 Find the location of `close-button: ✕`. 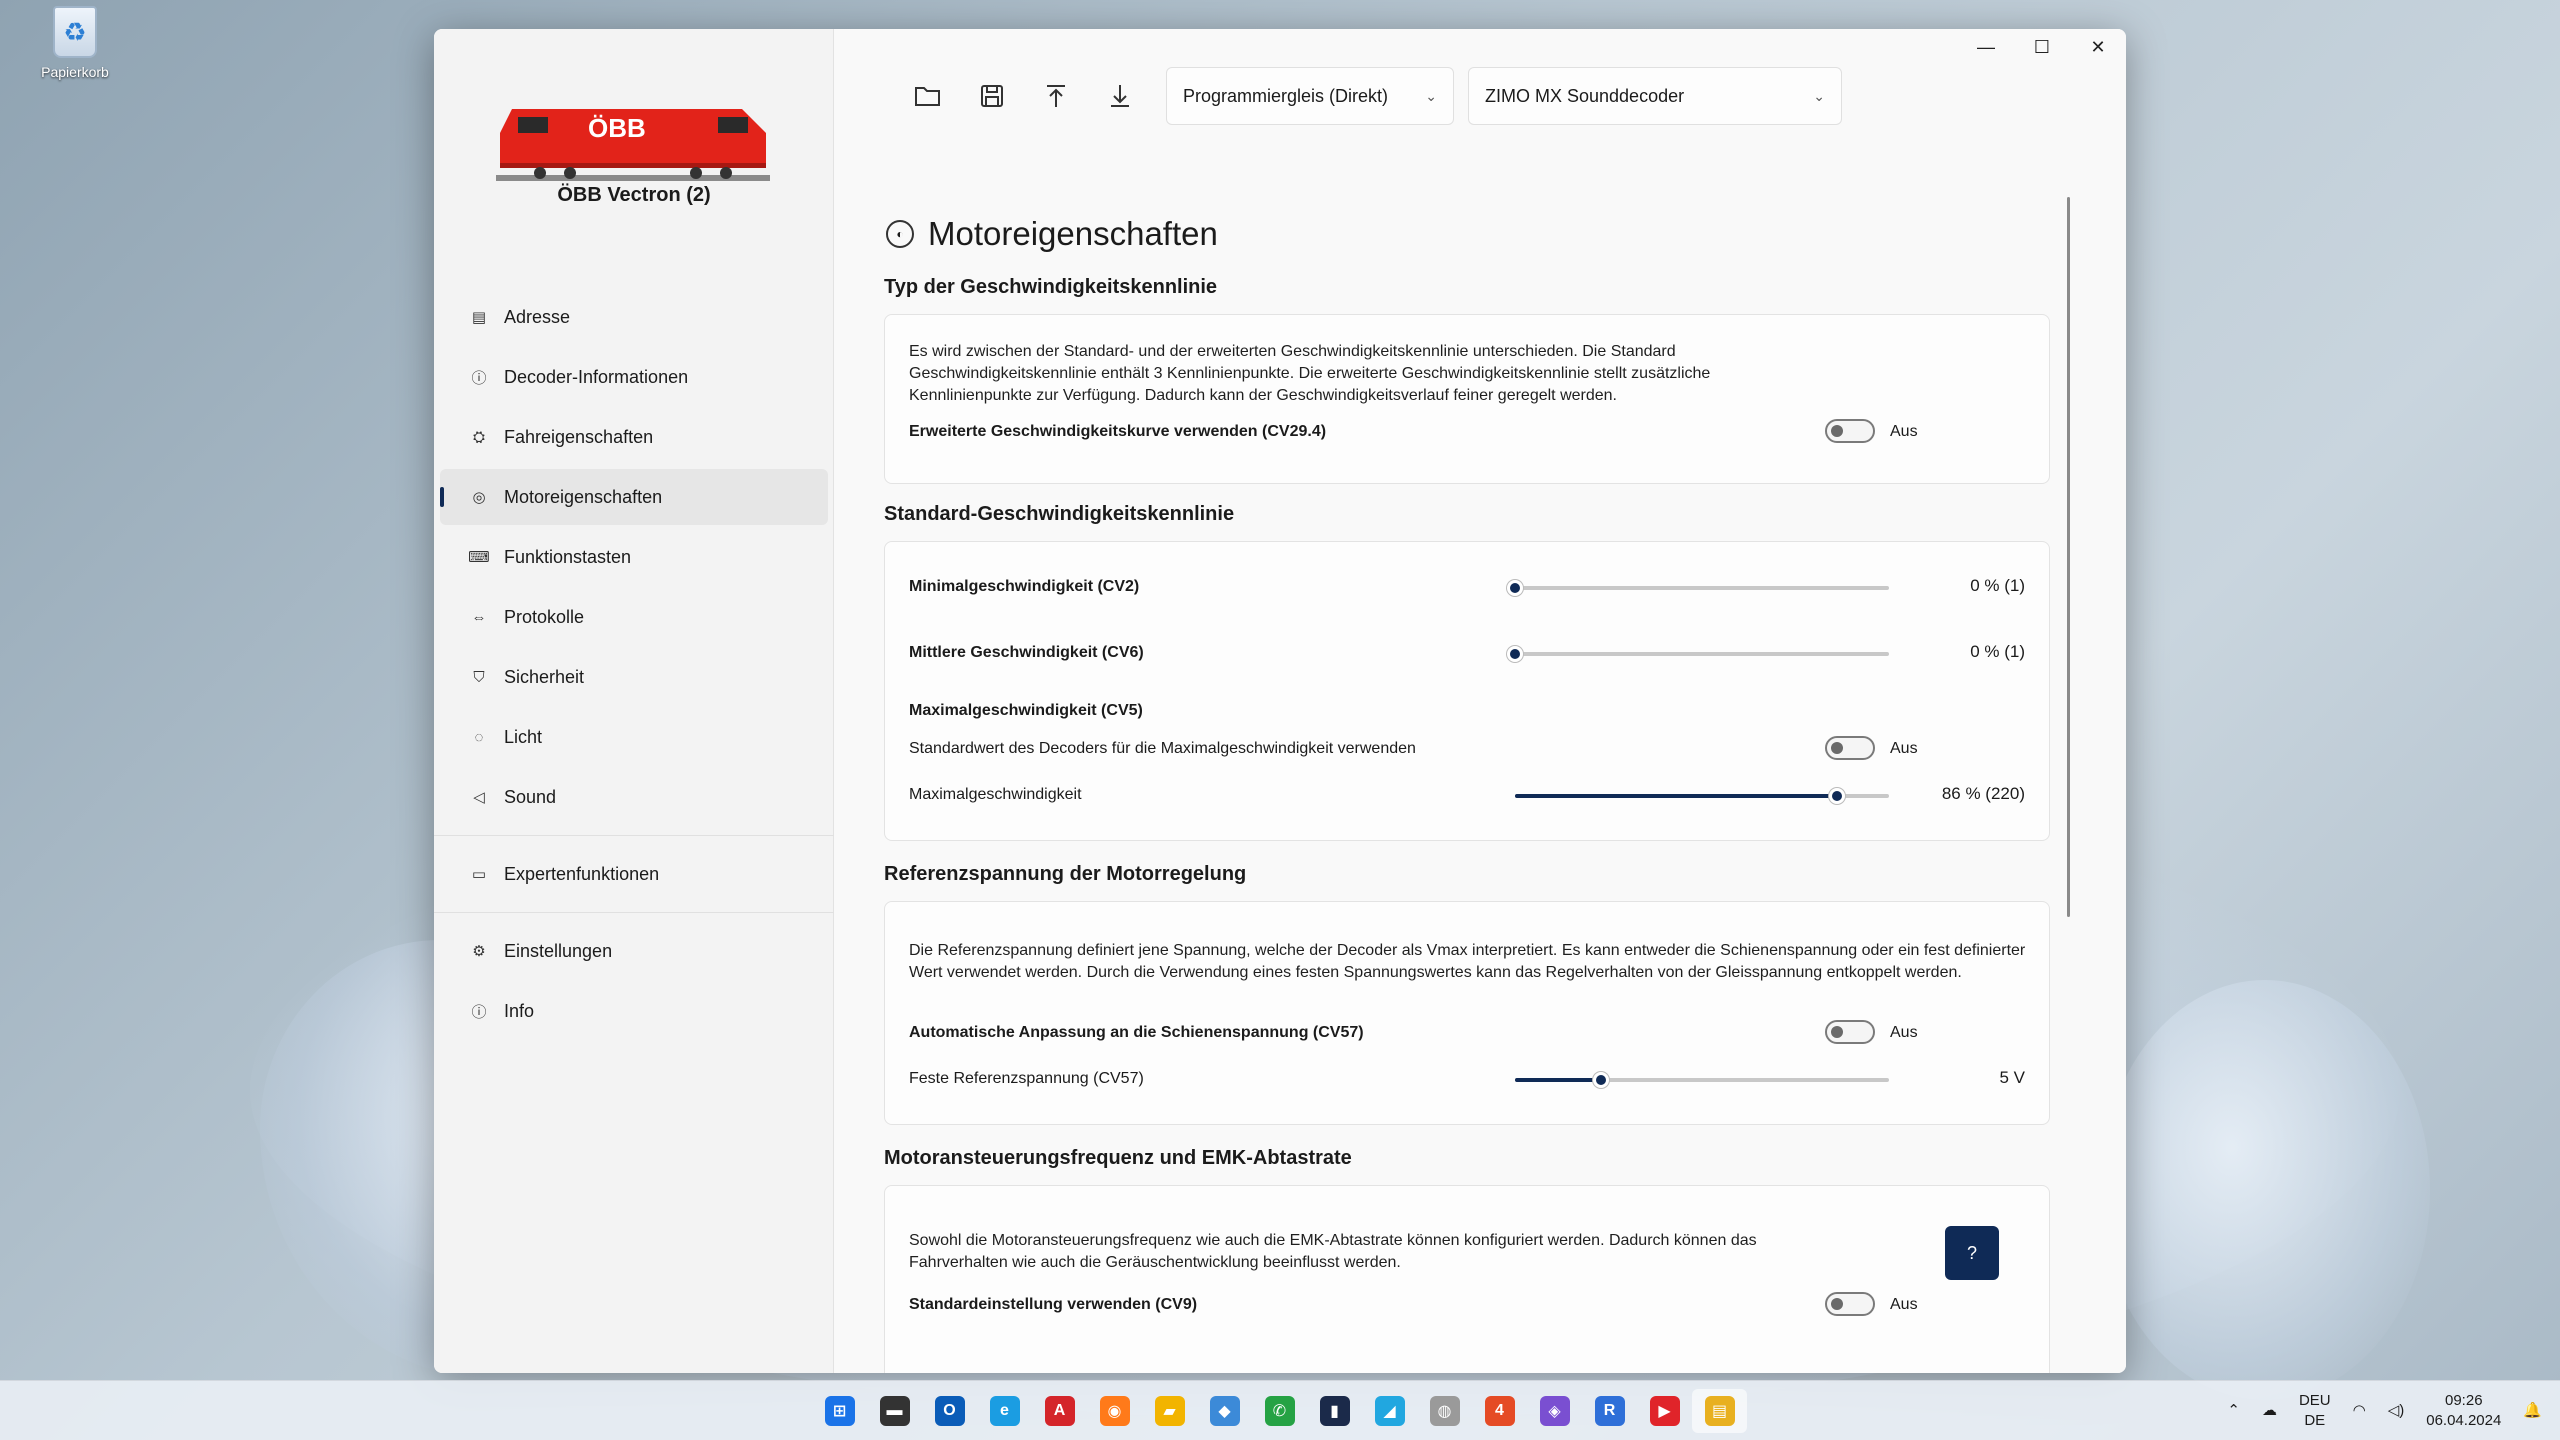

close-button: ✕ is located at coordinates (2098, 47).